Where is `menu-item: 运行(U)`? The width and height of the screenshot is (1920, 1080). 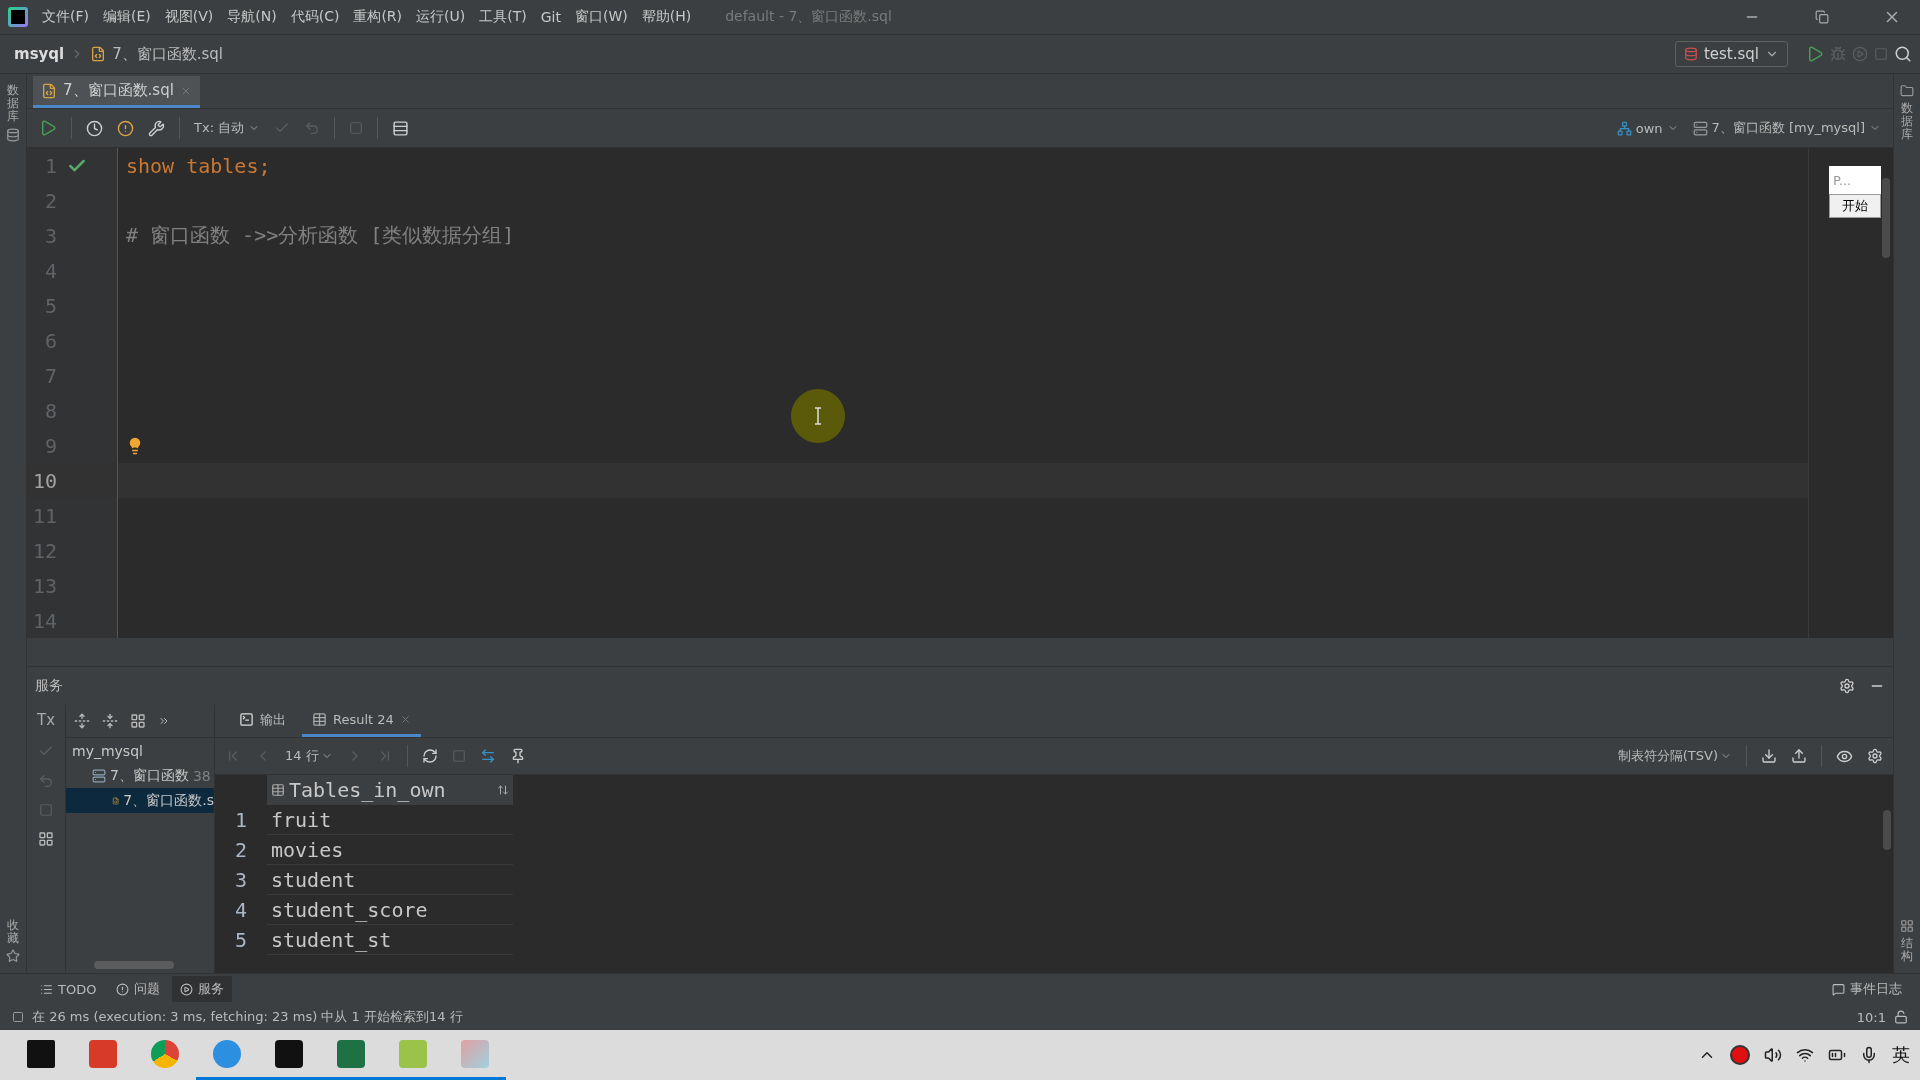
menu-item: 运行(U) is located at coordinates (441, 17).